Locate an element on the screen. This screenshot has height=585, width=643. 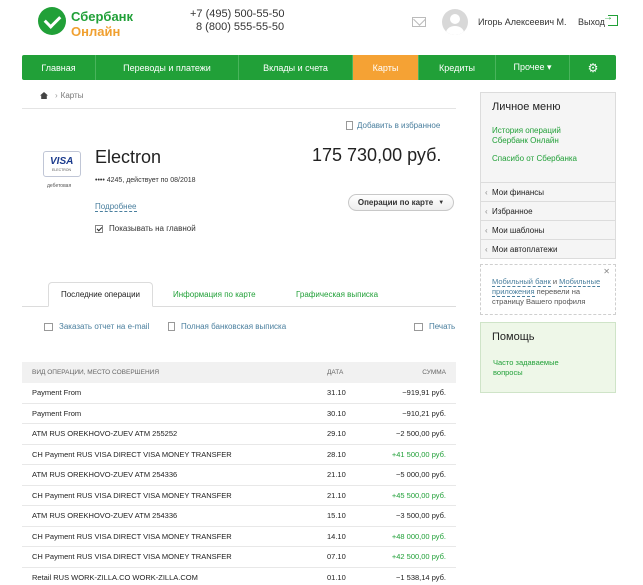
tab-card-info: Информация по карте is located at coordinates (214, 294).